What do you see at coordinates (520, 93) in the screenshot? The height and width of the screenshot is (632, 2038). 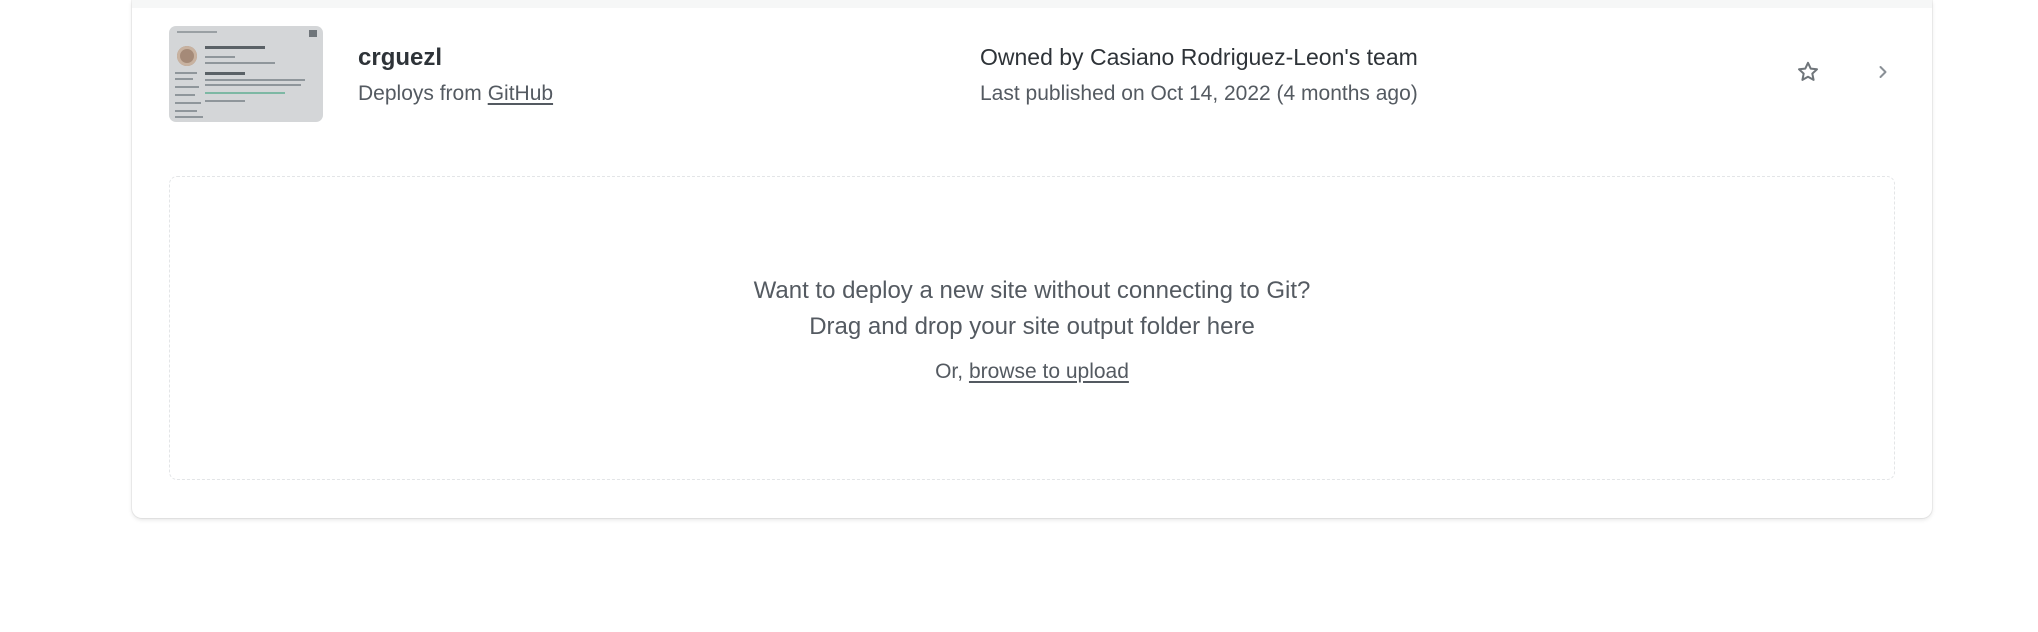 I see `github-repo-link: GitHub` at bounding box center [520, 93].